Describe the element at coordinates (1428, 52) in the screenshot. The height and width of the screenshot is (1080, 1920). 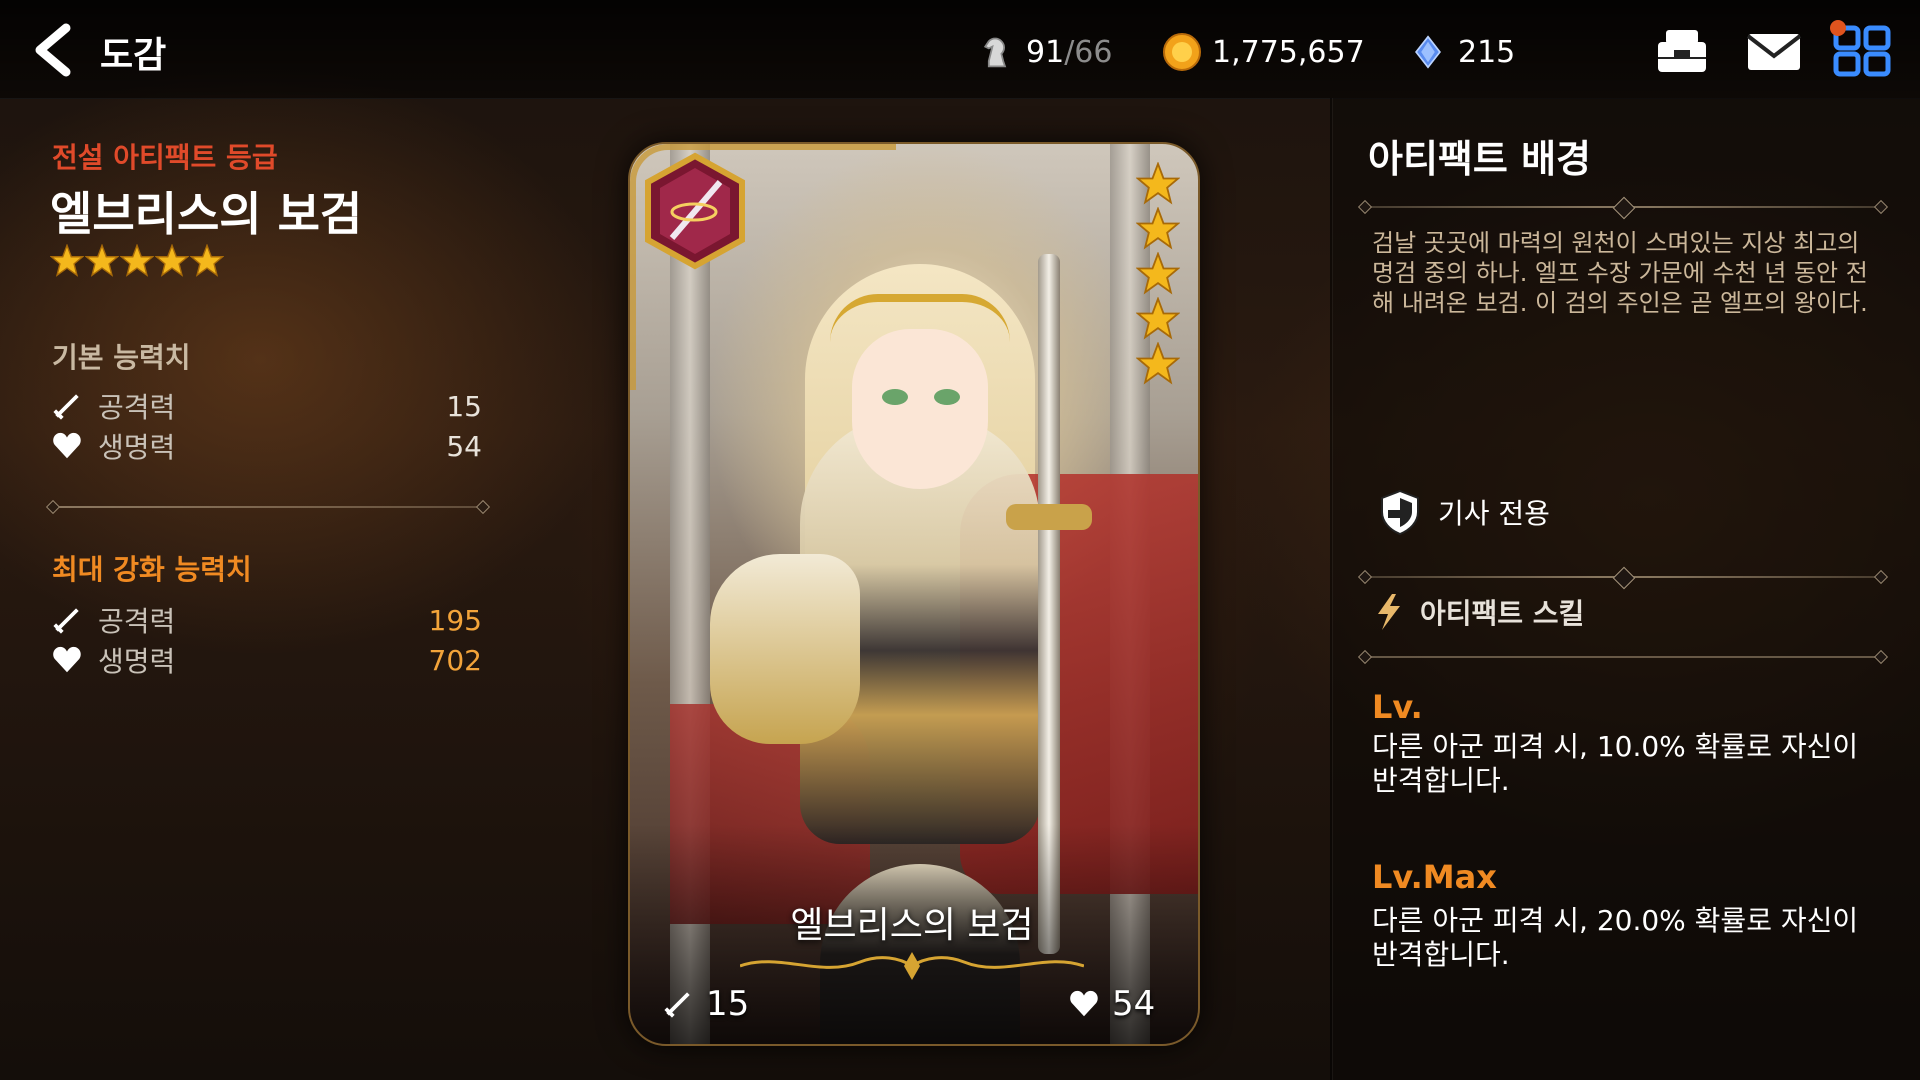
I see `crystal-icon` at that location.